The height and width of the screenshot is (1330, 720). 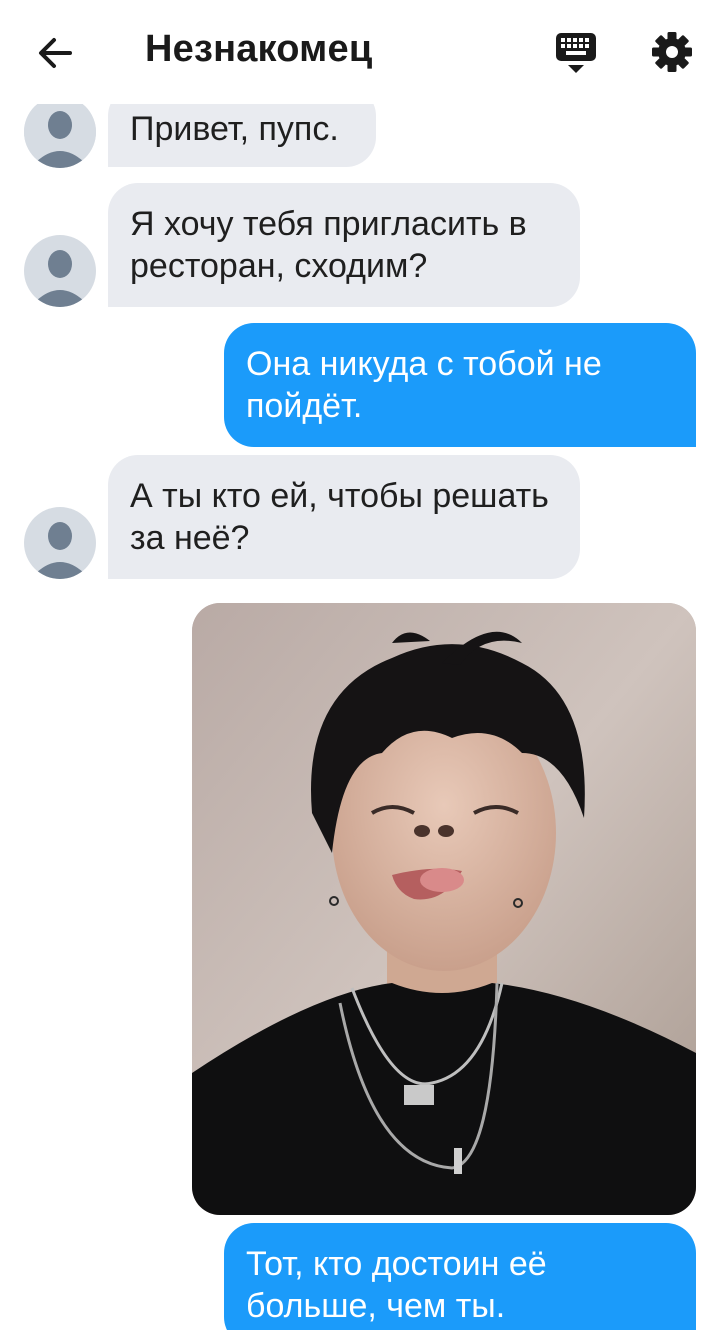 I want to click on message-text: Тот, кто достоин её больше, чем ты., so click(x=396, y=1285).